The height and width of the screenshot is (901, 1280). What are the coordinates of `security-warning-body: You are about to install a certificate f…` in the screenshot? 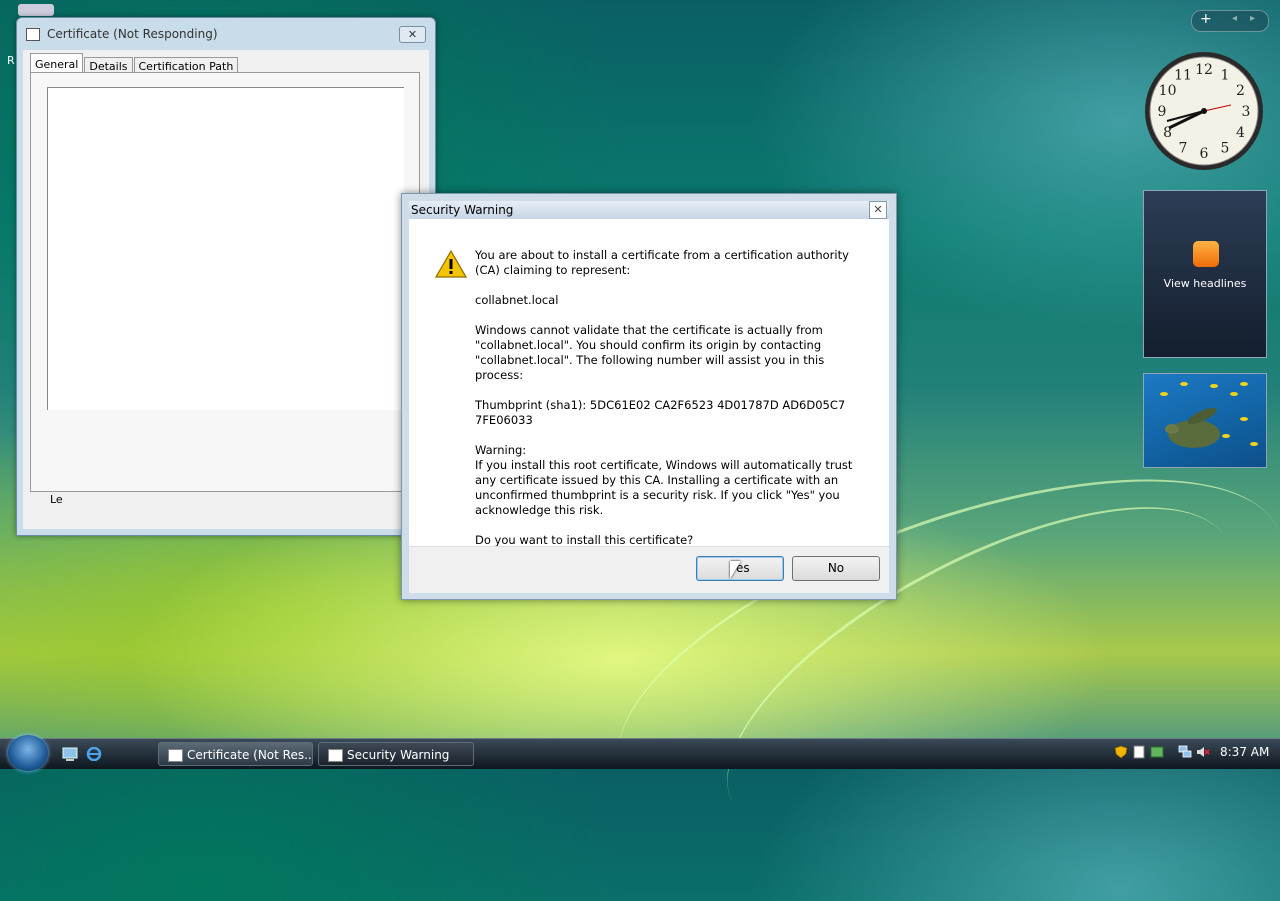 It's located at (649, 383).